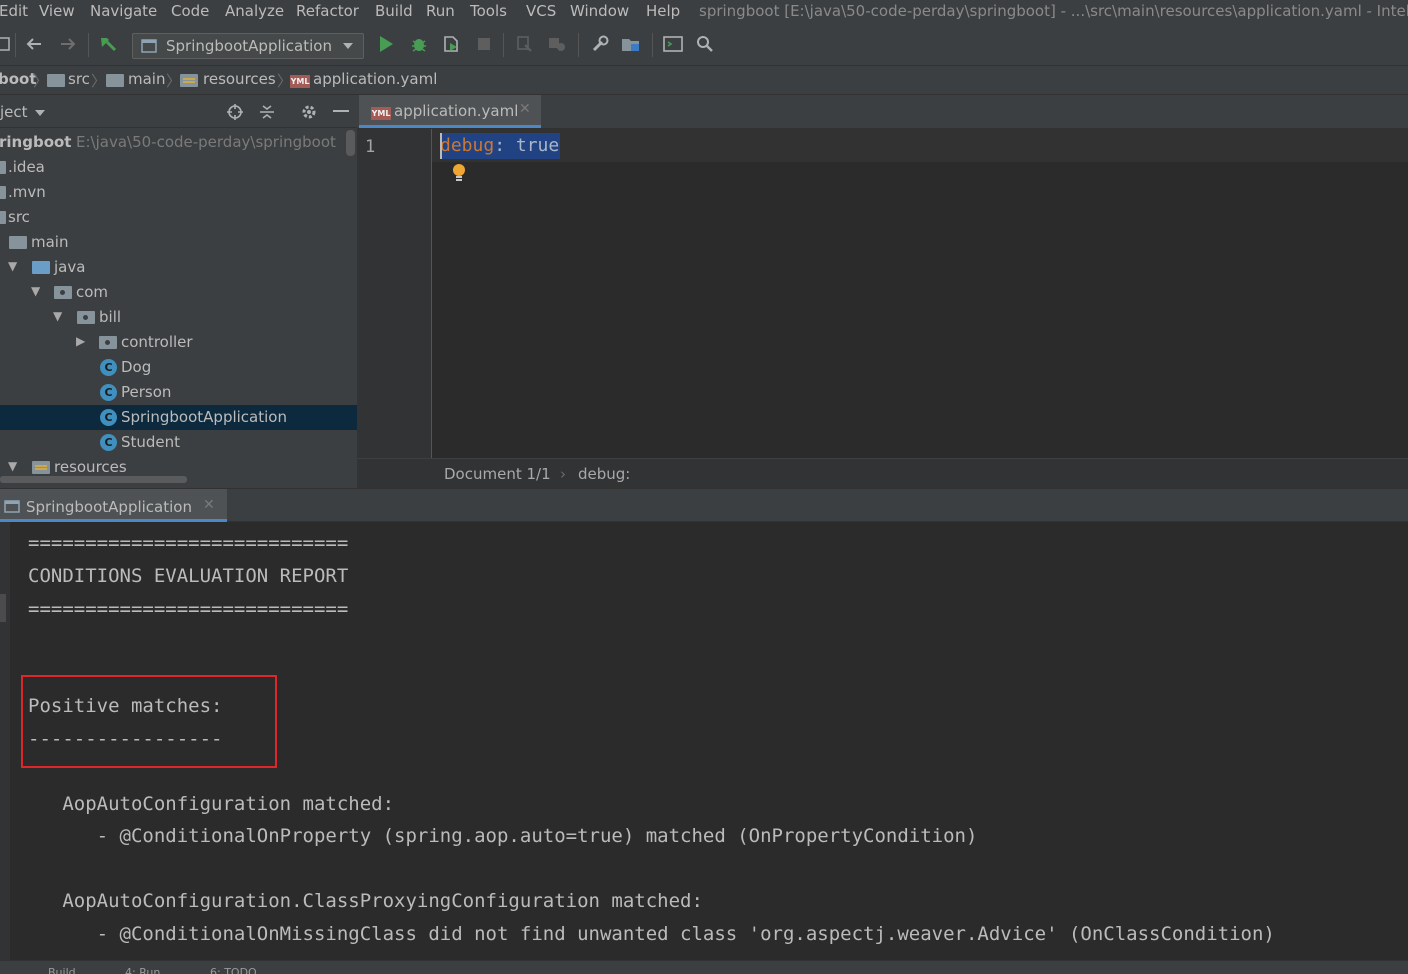  What do you see at coordinates (525, 44) in the screenshot?
I see `attach-debugger-icon` at bounding box center [525, 44].